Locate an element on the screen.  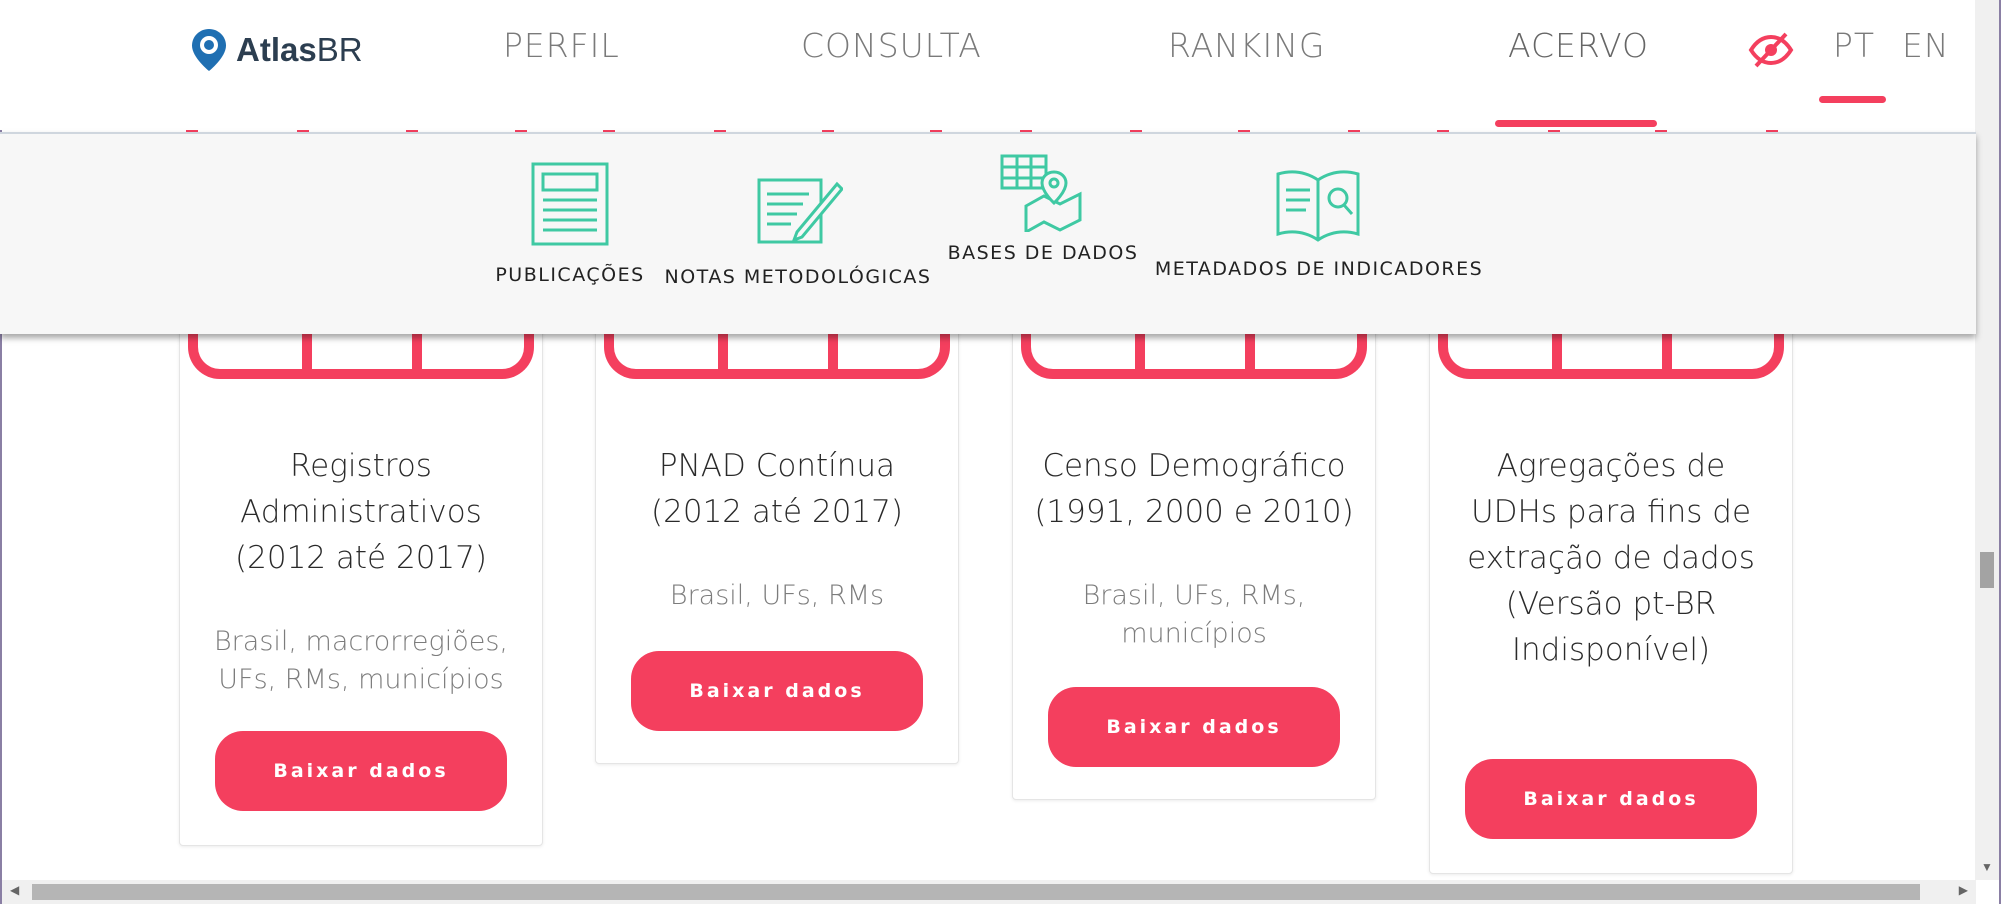
nav-ranking: RANKING is located at coordinates (1246, 45).